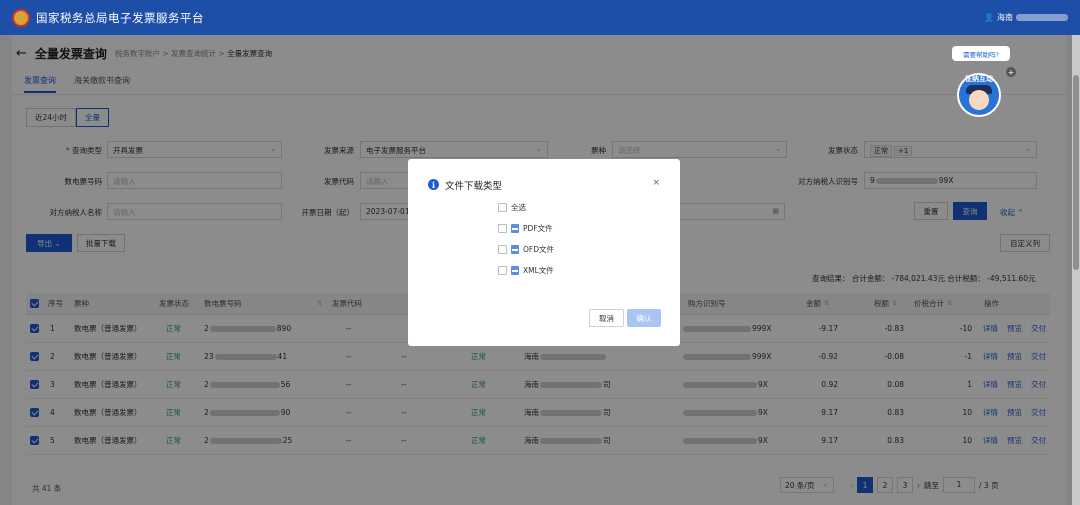  I want to click on download-type-dialog: i 文件下载类型 × 全选 PDF文件 OFD文件 XML文件 取消 确认, so click(544, 252).